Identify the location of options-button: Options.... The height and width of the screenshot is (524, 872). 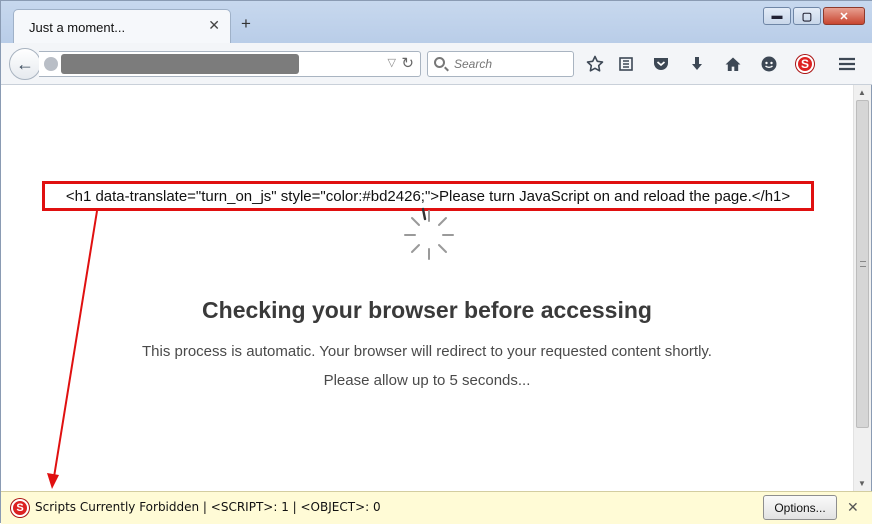
(800, 507).